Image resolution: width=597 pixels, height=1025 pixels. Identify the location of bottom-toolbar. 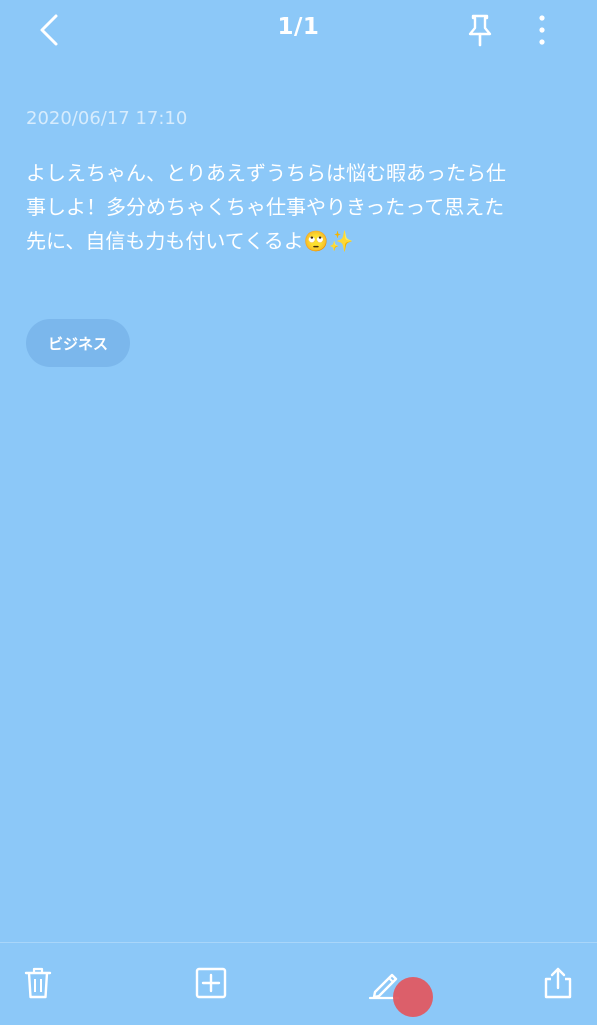
(298, 983).